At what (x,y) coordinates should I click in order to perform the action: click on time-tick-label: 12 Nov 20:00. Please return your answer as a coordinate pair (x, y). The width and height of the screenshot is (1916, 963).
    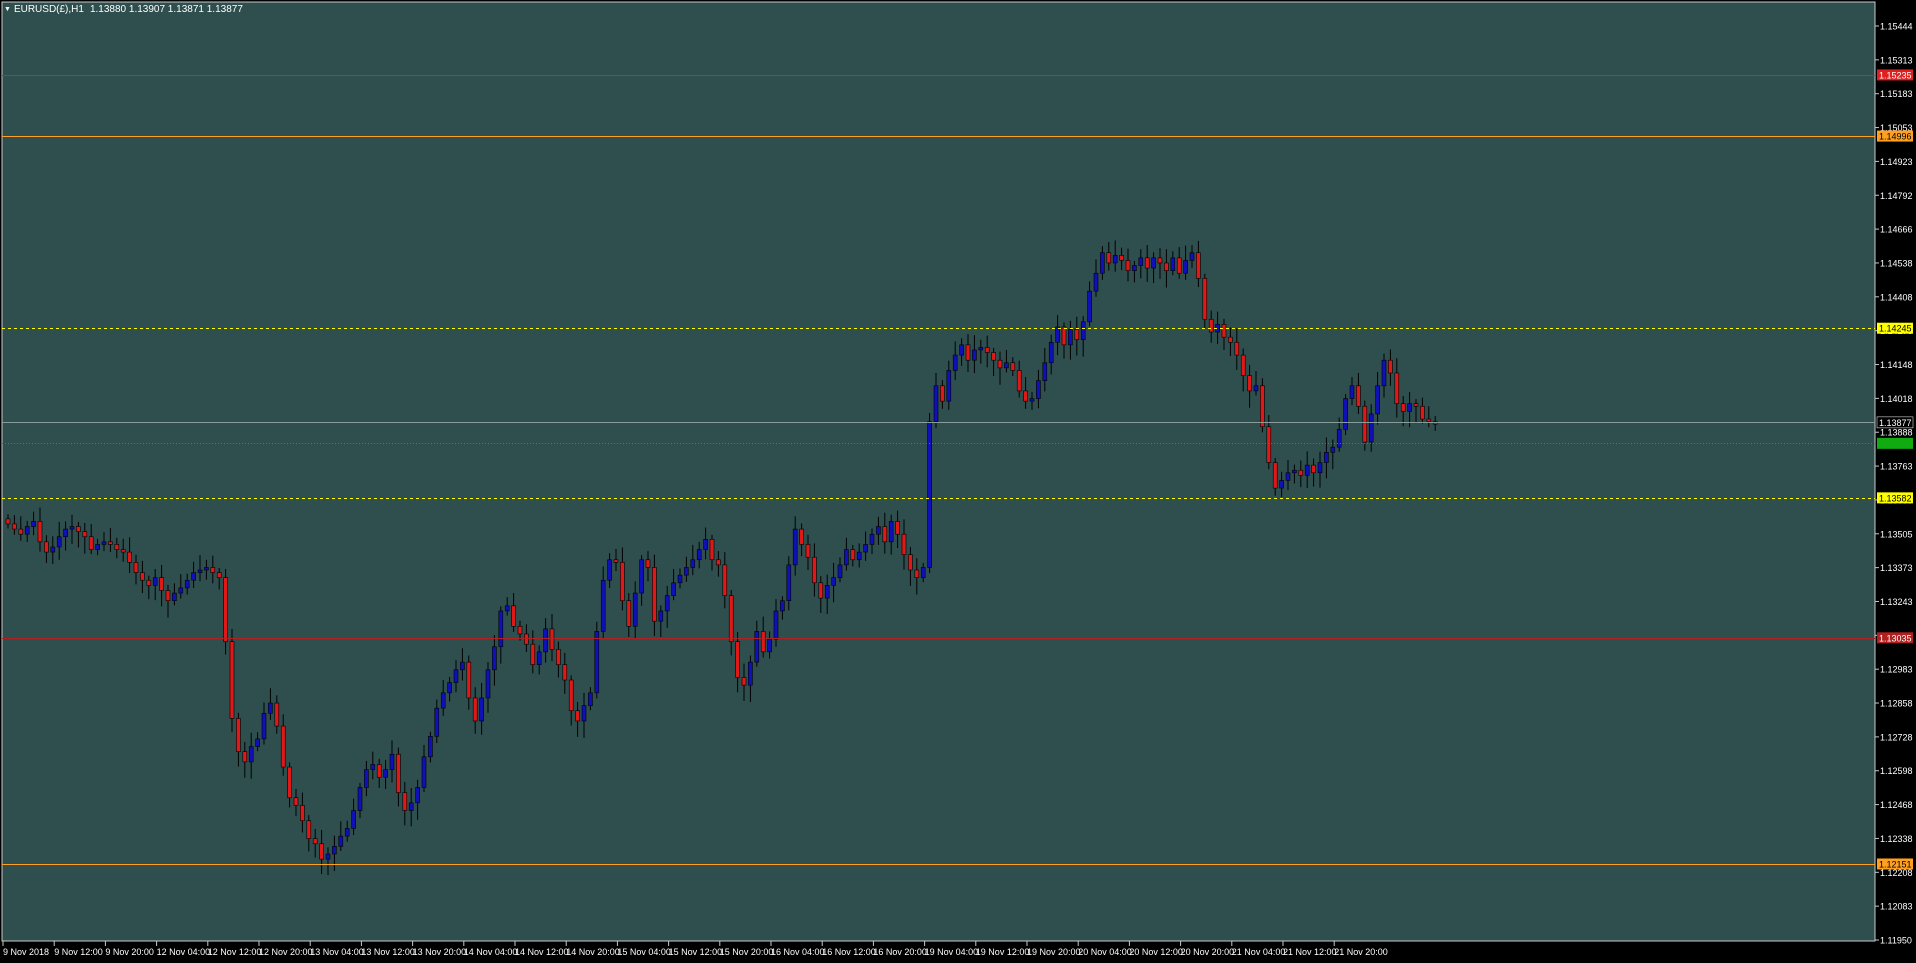
    Looking at the image, I should click on (286, 952).